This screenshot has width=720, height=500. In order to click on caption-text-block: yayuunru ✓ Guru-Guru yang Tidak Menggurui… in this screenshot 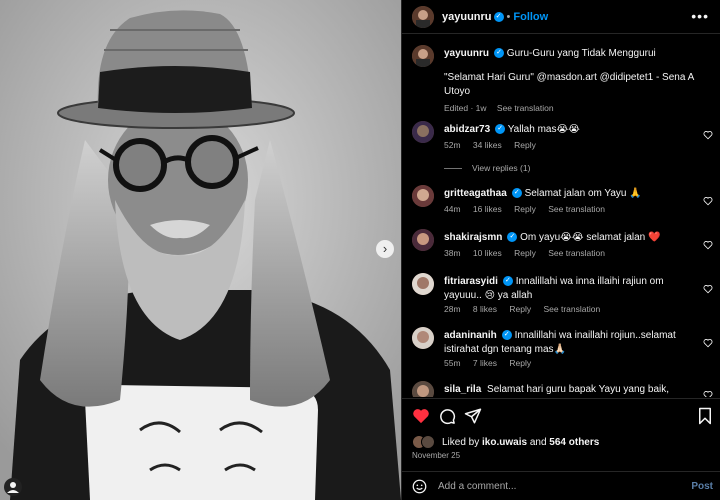, I will do `click(576, 81)`.